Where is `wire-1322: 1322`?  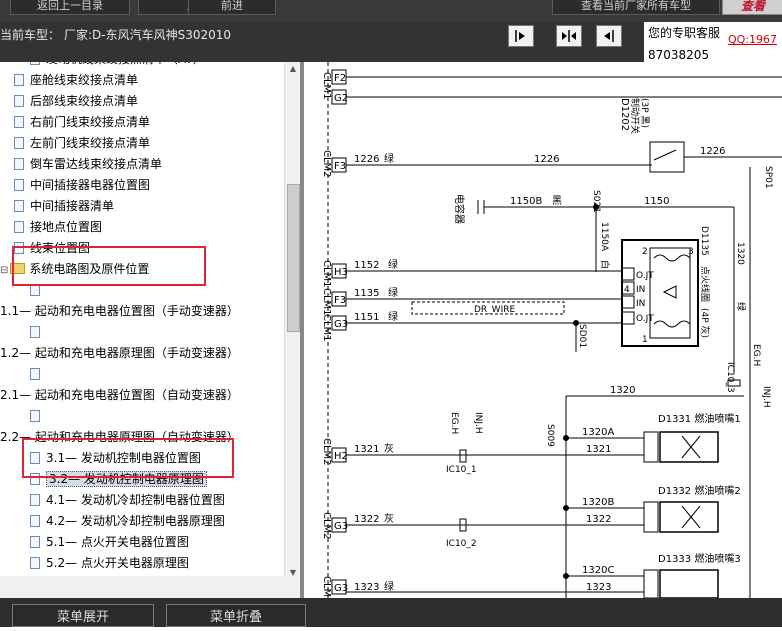
wire-1322: 1322 is located at coordinates (366, 519).